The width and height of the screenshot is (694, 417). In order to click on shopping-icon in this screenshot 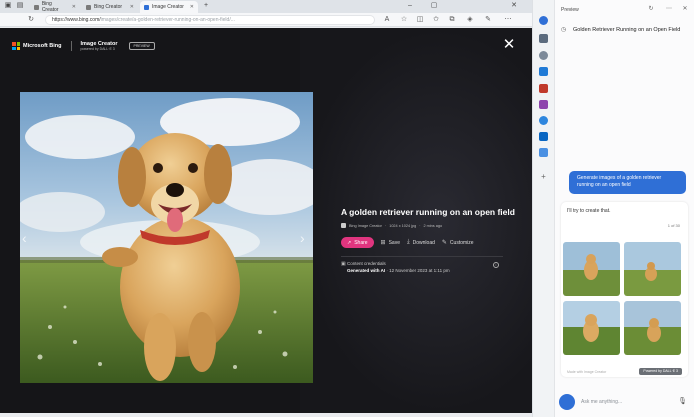, I will do `click(543, 71)`.